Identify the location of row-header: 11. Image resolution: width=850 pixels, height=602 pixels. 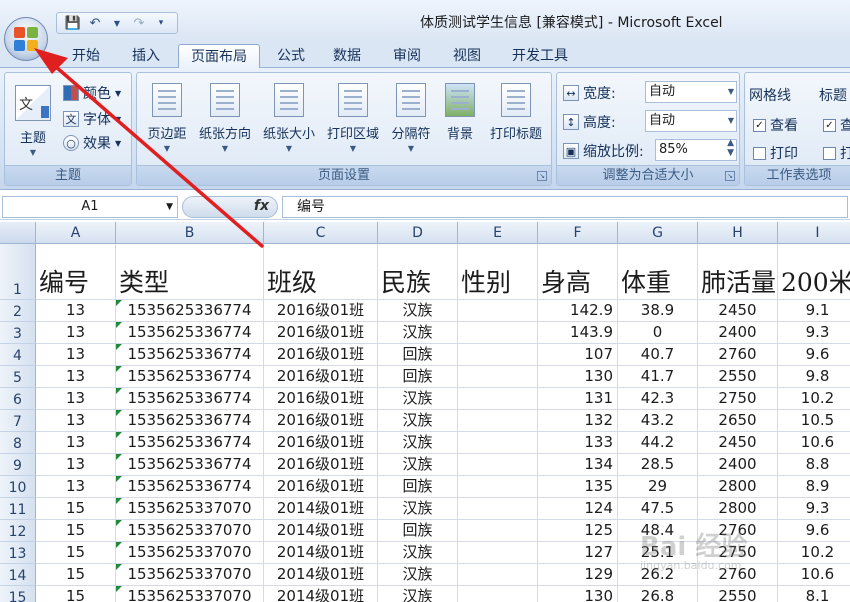
(18, 509).